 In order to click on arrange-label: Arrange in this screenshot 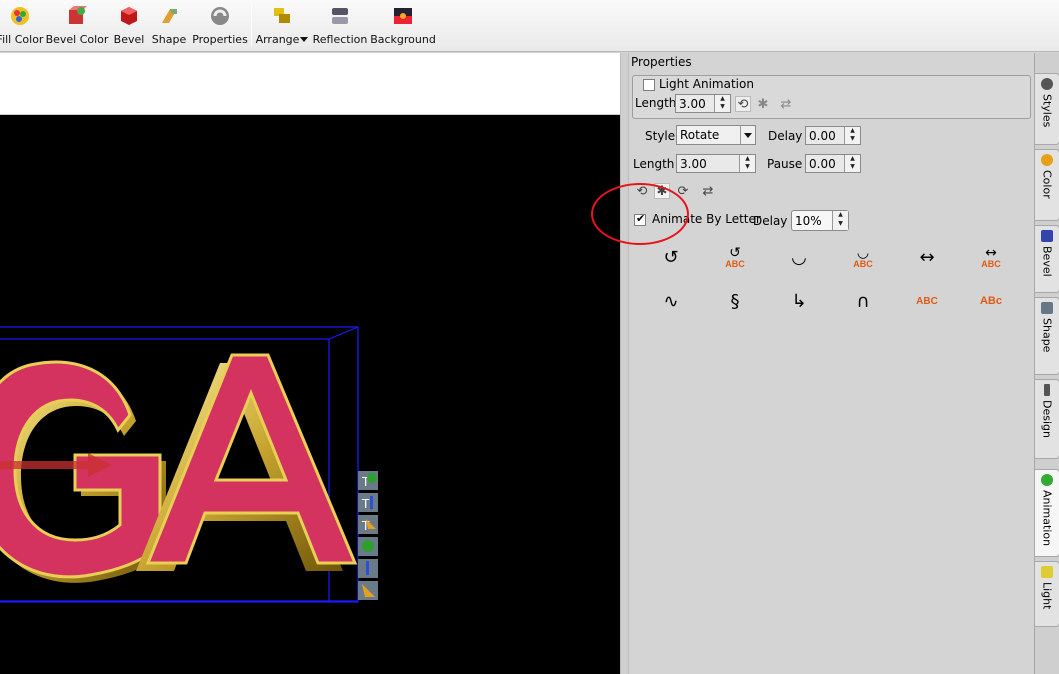, I will do `click(282, 39)`.